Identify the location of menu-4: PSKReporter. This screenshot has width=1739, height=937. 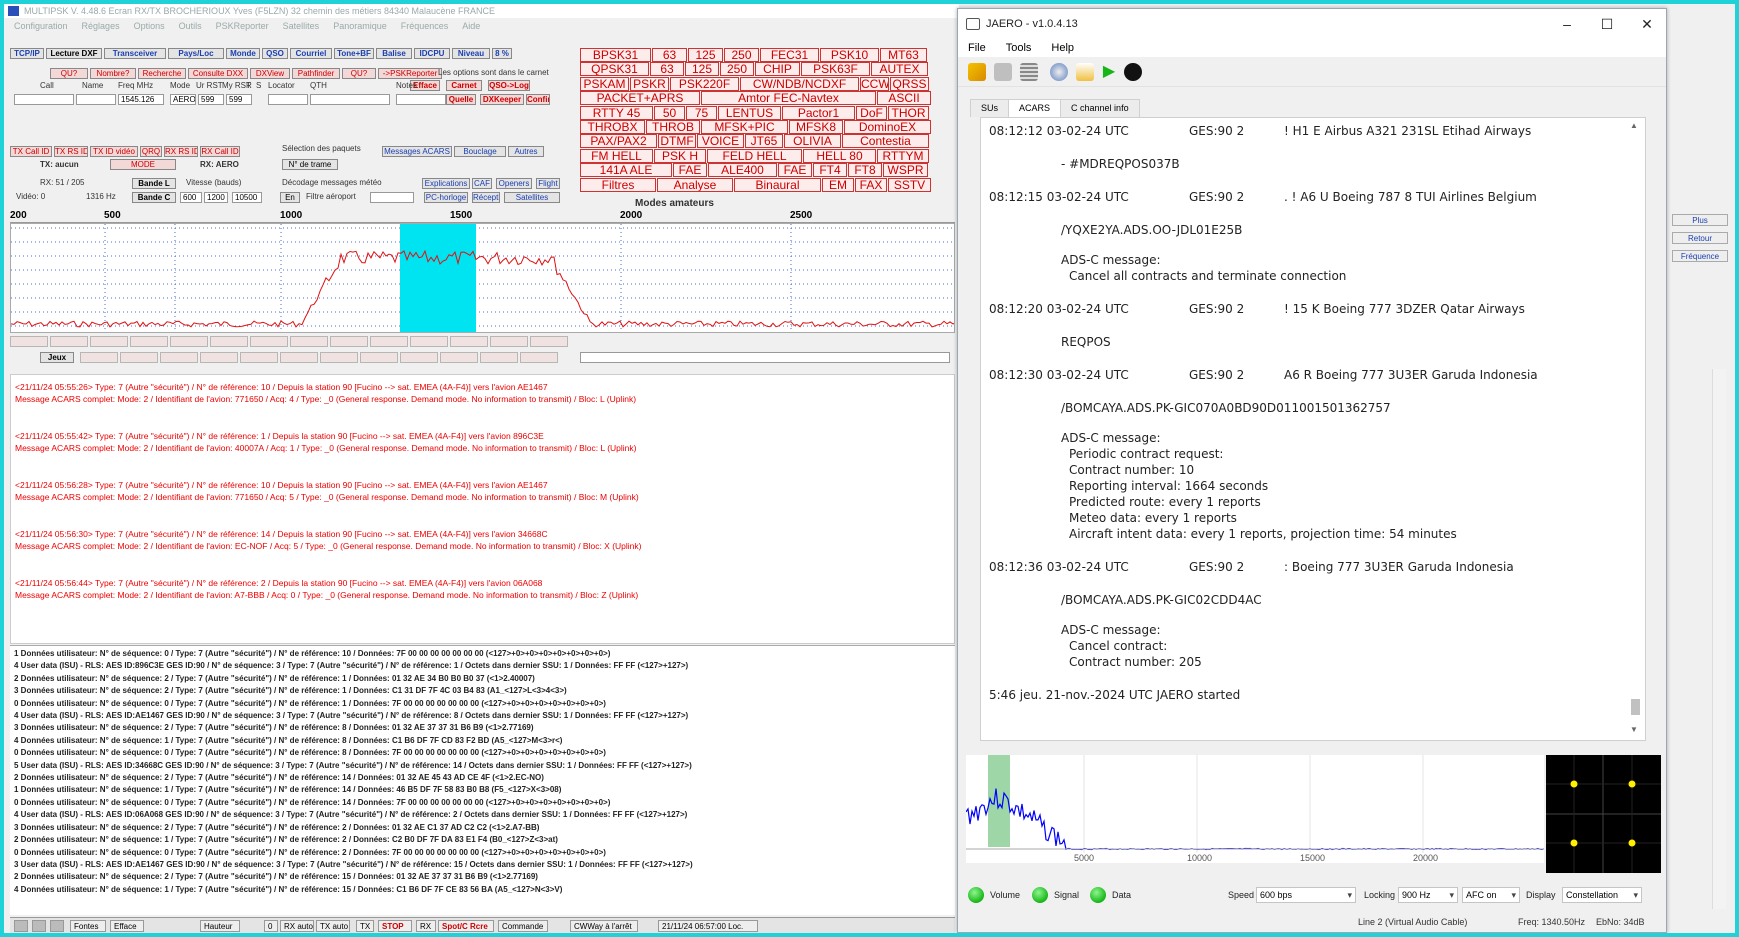
(242, 26).